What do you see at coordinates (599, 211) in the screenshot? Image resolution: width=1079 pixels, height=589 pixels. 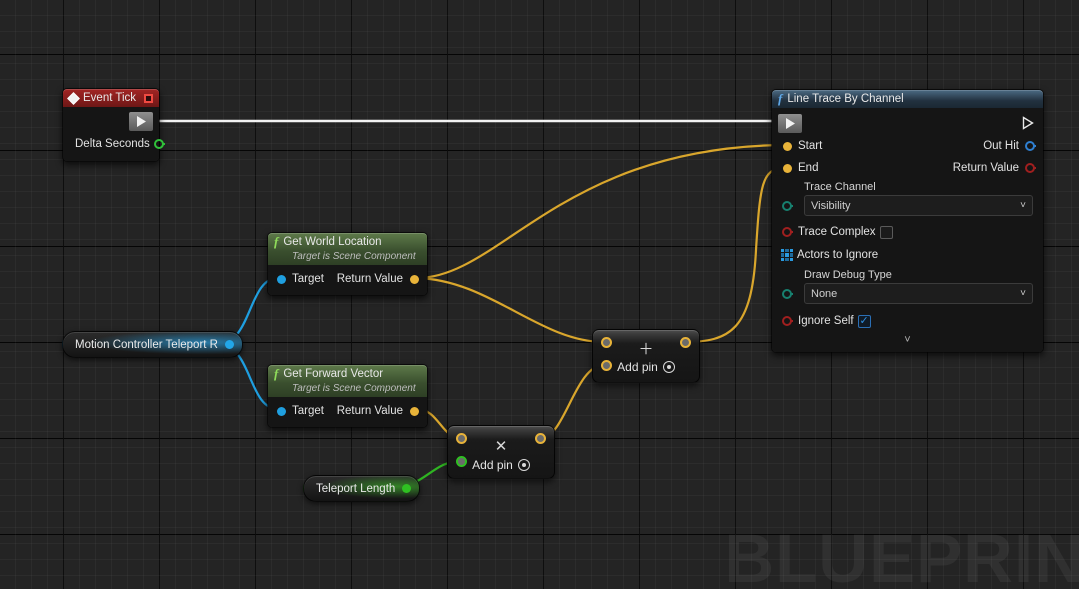 I see `wire-worldloc-to-start` at bounding box center [599, 211].